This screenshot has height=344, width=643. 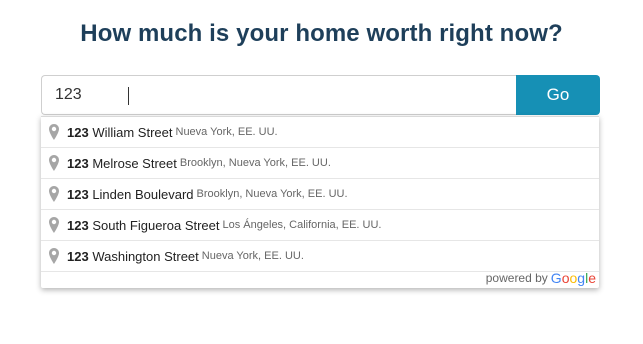 I want to click on powered-by-label: powered by, so click(x=516, y=278).